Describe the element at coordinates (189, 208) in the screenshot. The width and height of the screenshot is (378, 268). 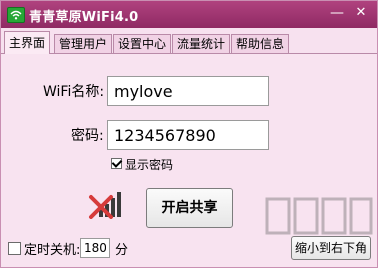
I see `start-share-button: 开启共享` at that location.